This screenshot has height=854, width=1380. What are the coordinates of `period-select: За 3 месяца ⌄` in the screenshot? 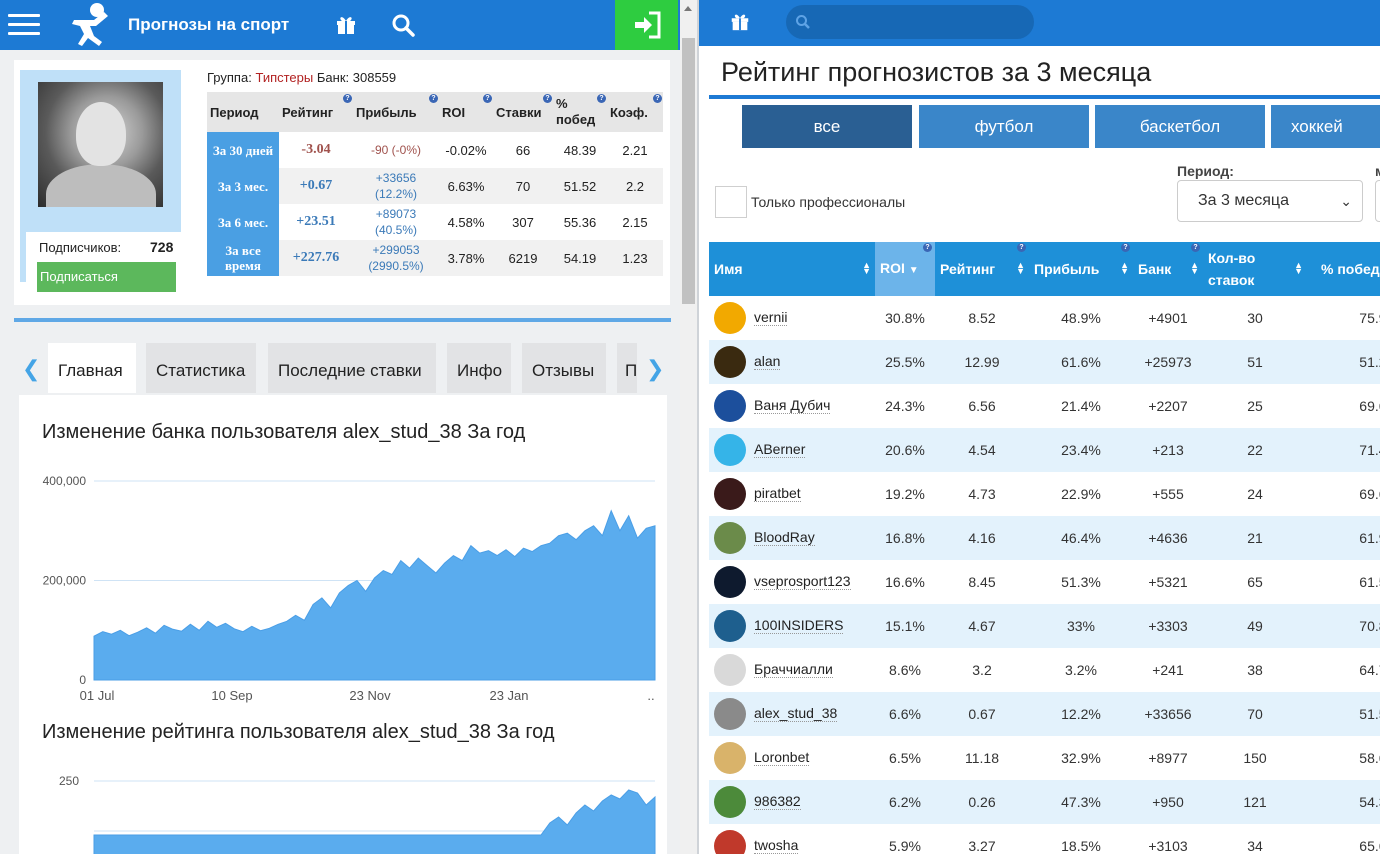 It's located at (1270, 201).